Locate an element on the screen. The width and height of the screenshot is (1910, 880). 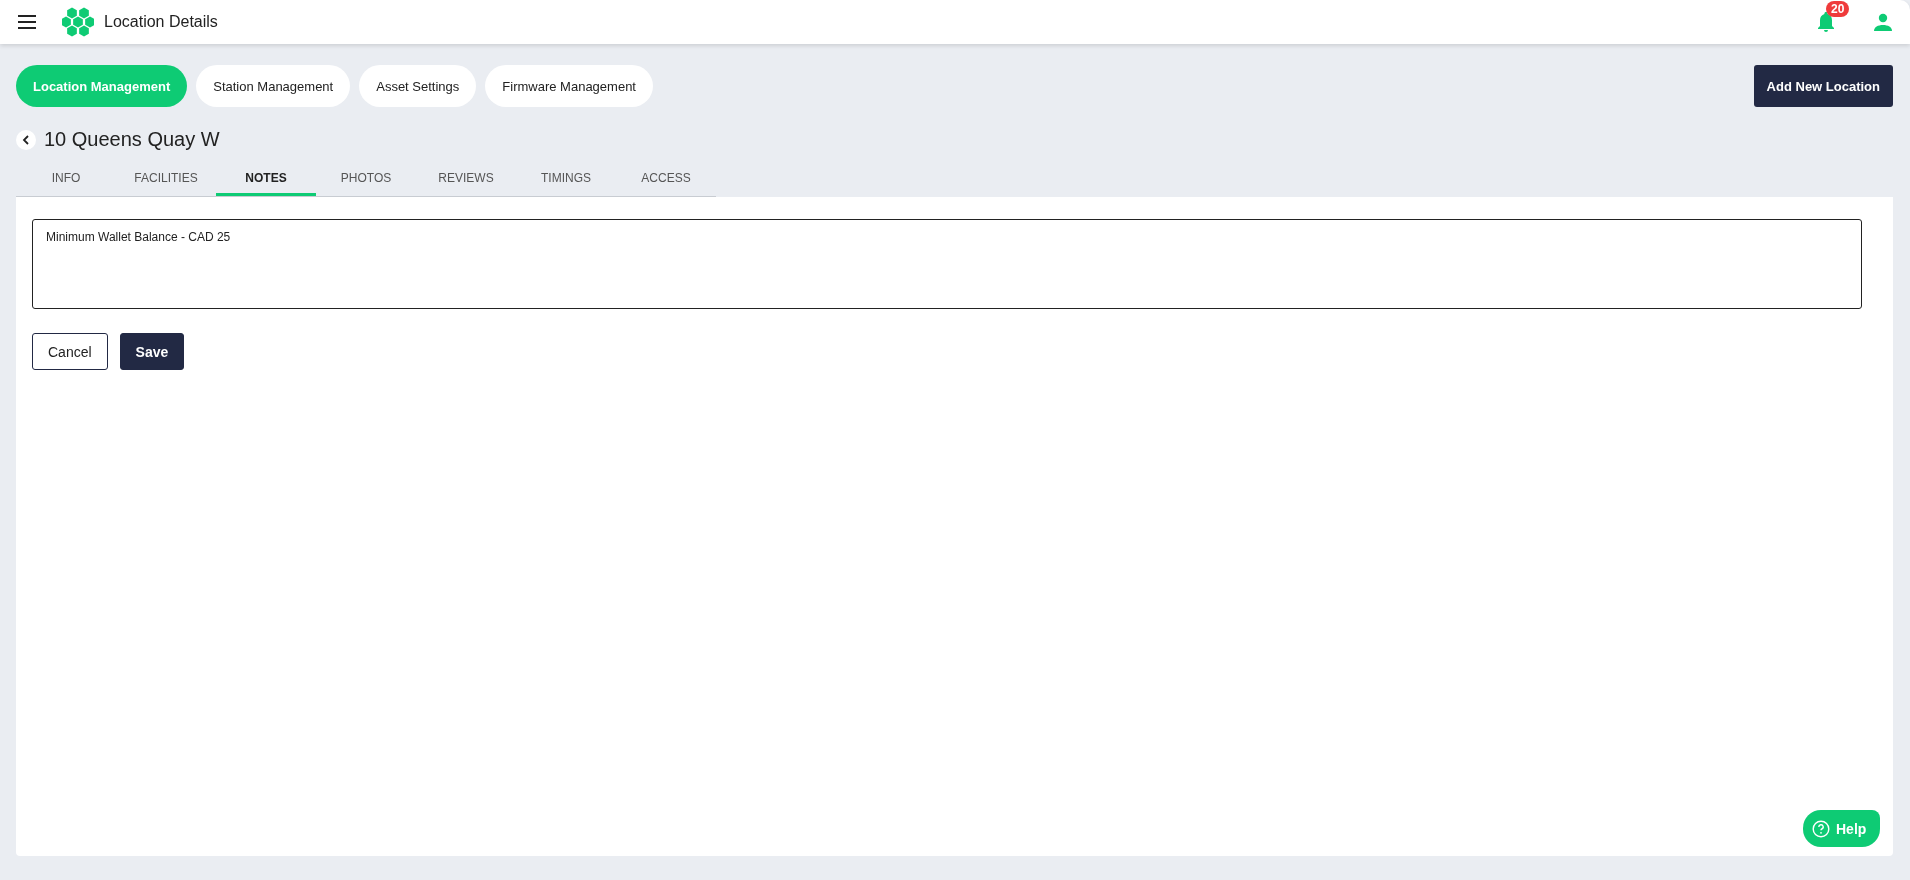
tab: ACCESS is located at coordinates (666, 179).